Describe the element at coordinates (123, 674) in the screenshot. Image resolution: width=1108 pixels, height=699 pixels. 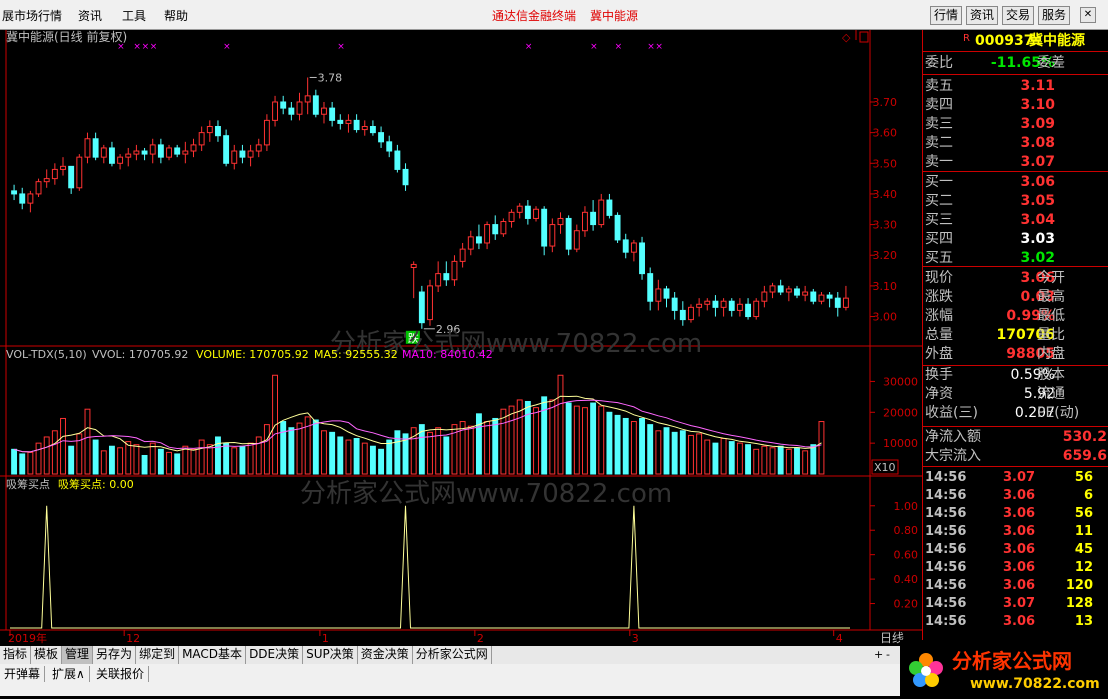
I see `linked-quote-button: 关联报价` at that location.